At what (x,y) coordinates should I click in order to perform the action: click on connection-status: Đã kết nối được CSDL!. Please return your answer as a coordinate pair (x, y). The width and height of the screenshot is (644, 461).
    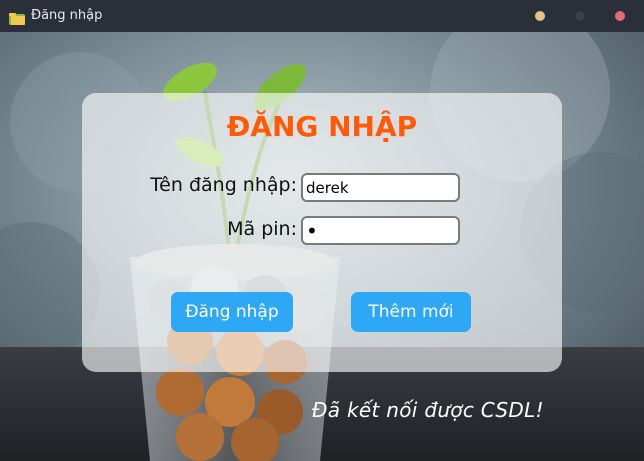
    Looking at the image, I should click on (428, 410).